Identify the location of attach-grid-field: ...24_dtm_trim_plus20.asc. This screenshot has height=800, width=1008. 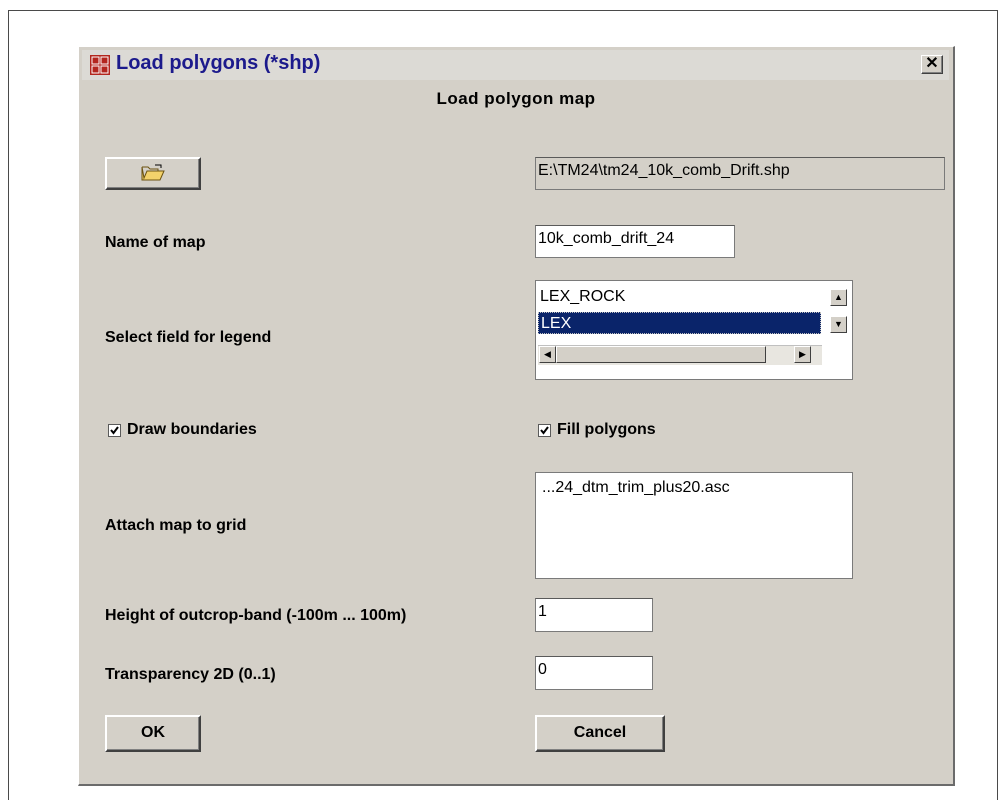
(694, 525).